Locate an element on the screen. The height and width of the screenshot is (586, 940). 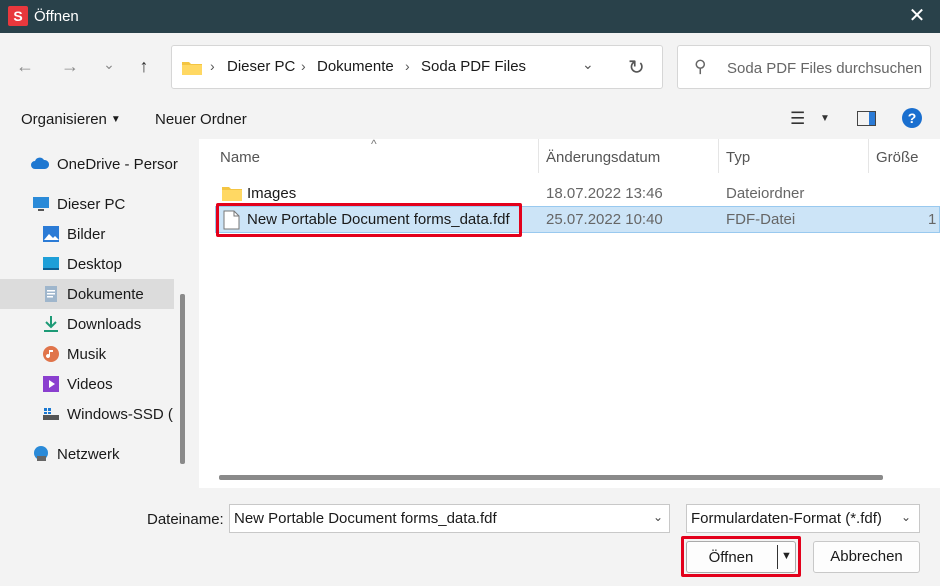
sidebar-item-label: Netzwerk is located at coordinates (88, 454).